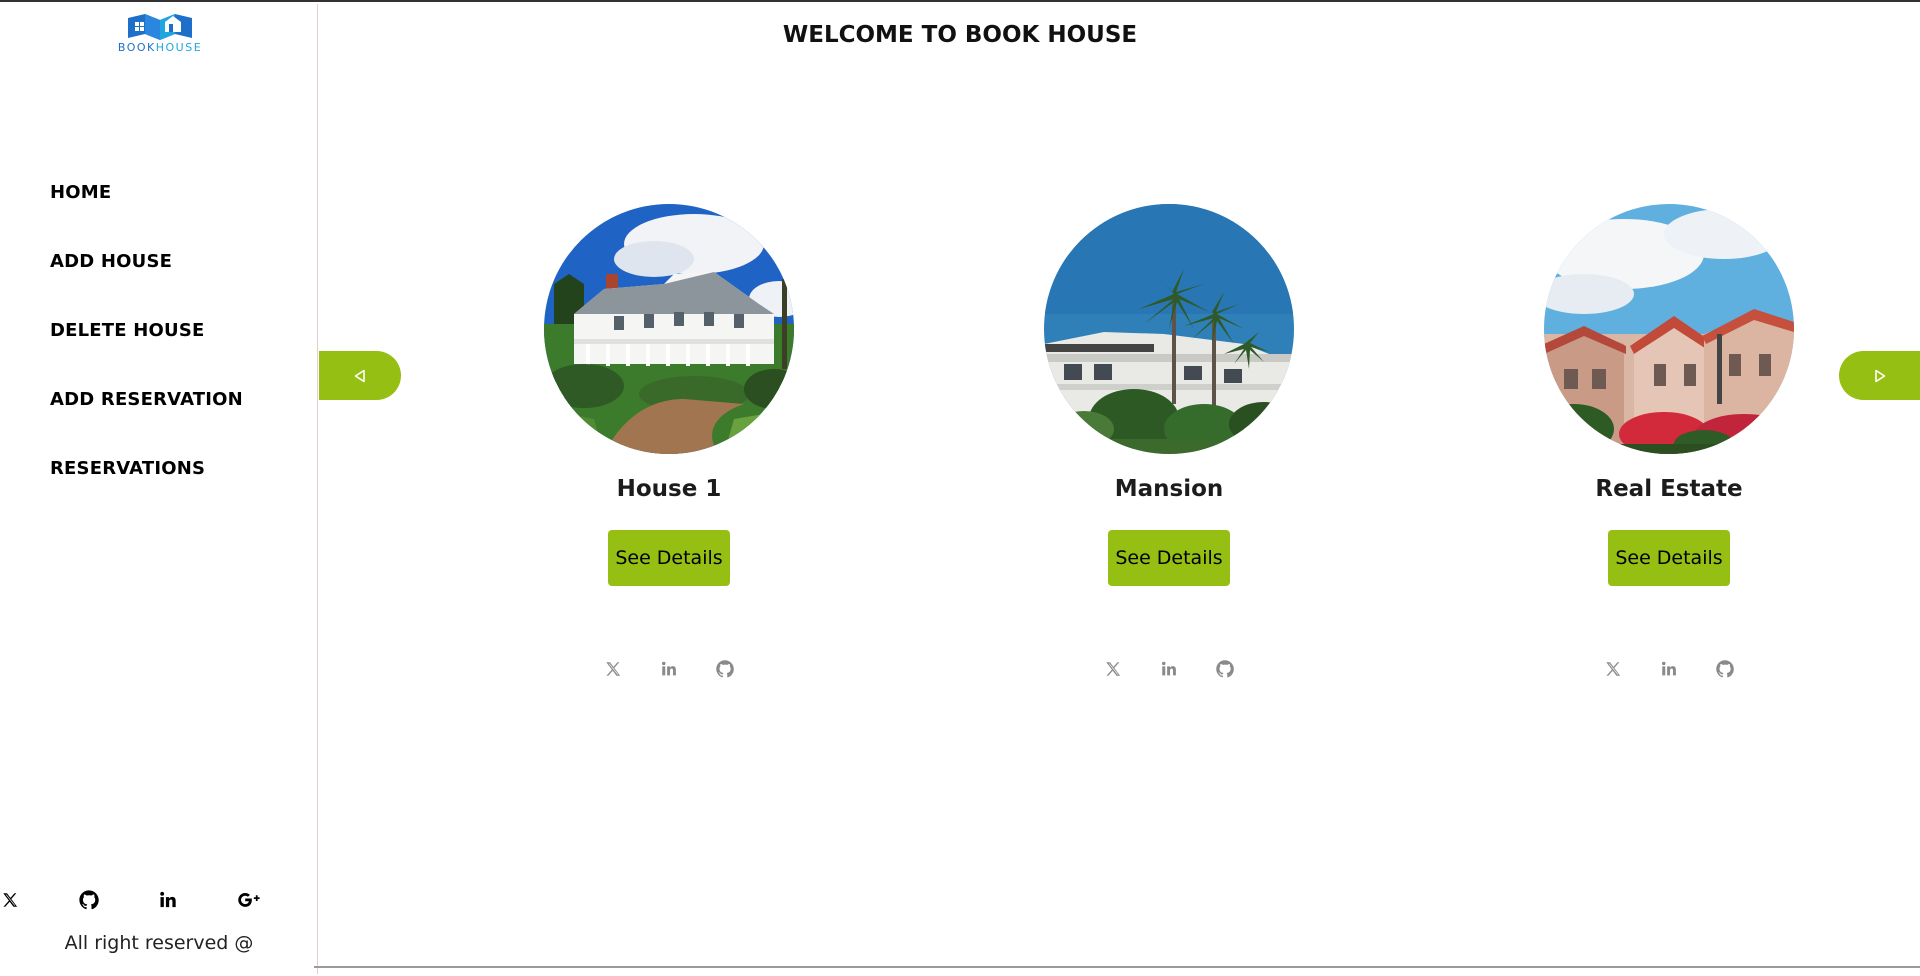 This screenshot has height=976, width=1920. I want to click on copyright-text: All right reserved @, so click(159, 943).